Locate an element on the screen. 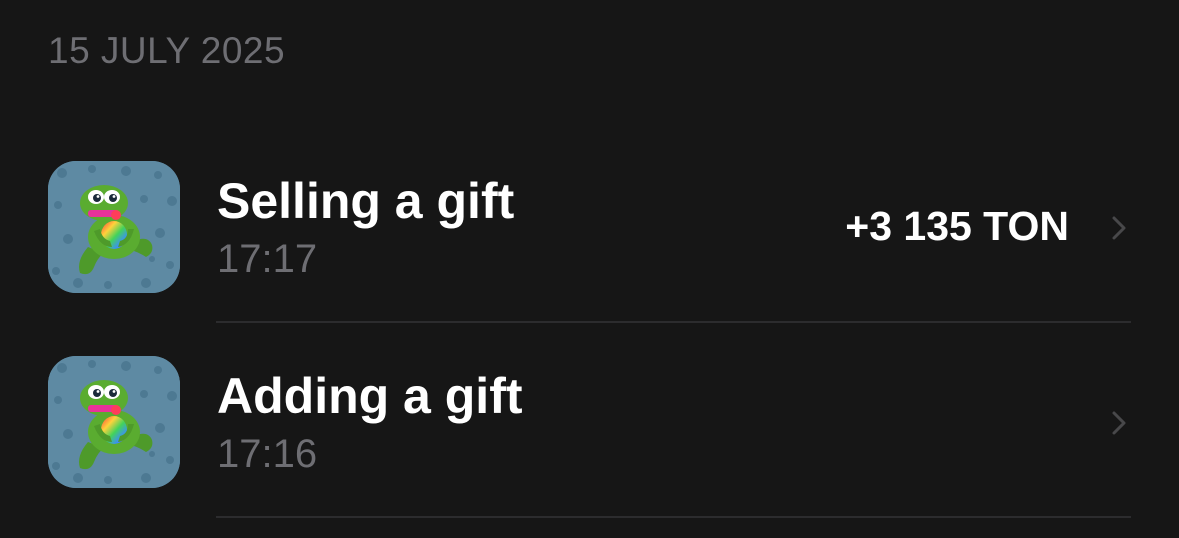 This screenshot has height=538, width=1179. transaction-title: Adding a gift is located at coordinates (370, 396).